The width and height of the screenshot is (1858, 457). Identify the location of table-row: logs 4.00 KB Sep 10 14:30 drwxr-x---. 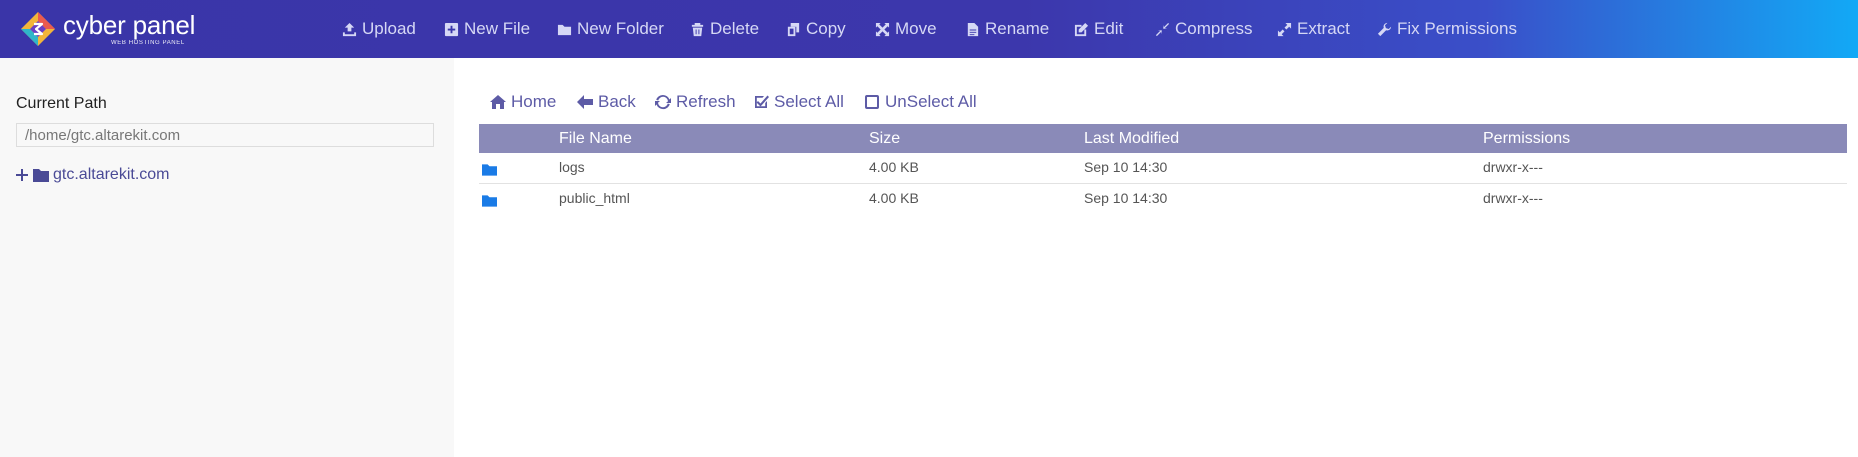
(1163, 168).